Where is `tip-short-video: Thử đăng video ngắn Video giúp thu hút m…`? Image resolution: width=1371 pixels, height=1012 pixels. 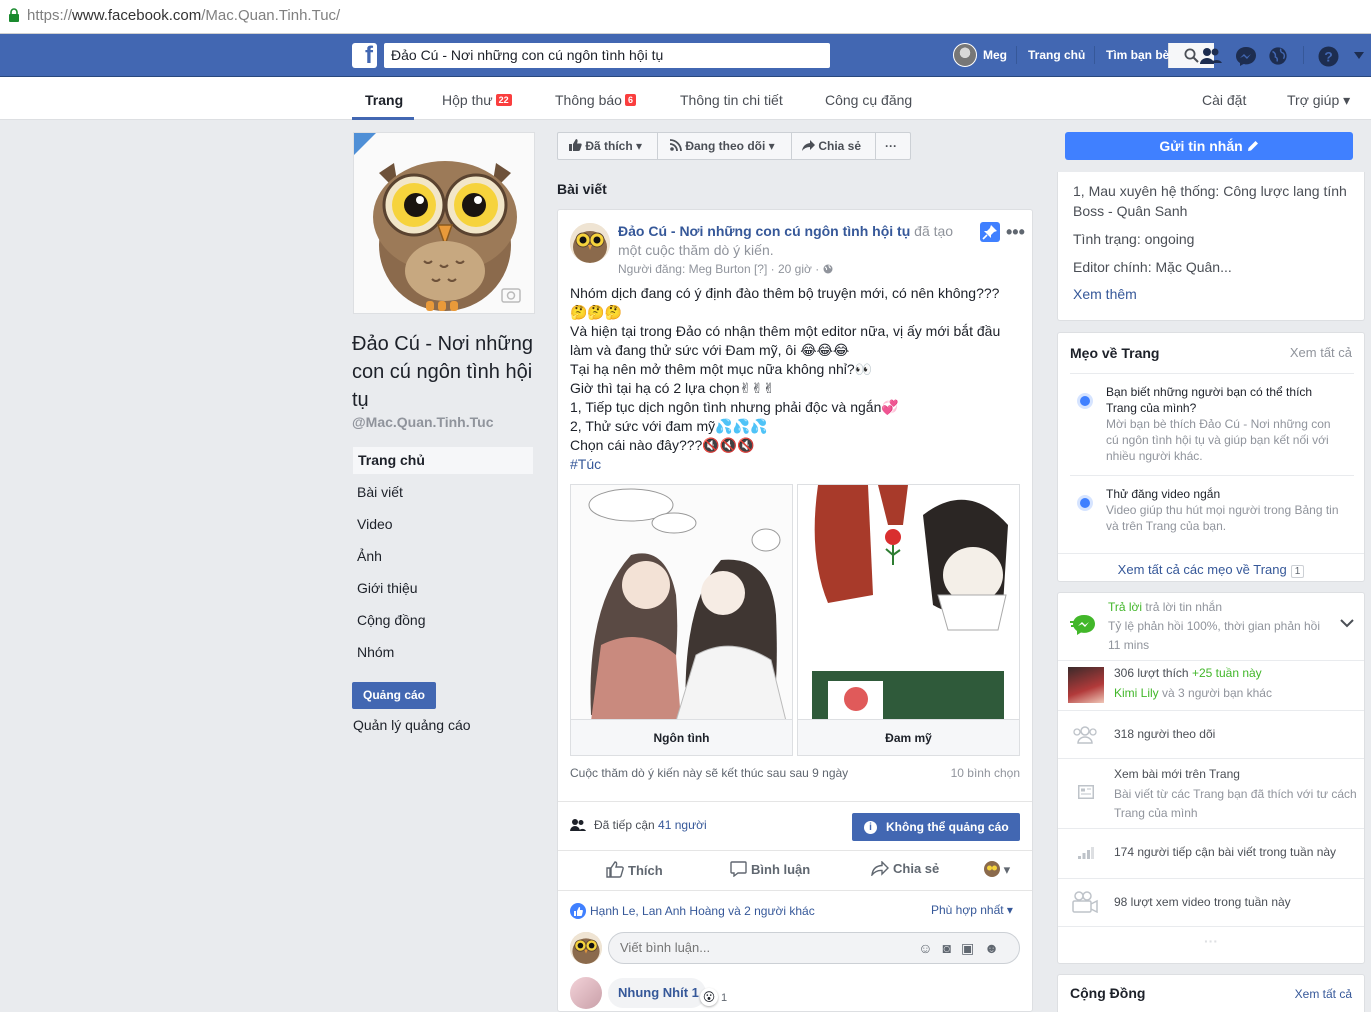 tip-short-video: Thử đăng video ngắn Video giúp thu hút m… is located at coordinates (1212, 510).